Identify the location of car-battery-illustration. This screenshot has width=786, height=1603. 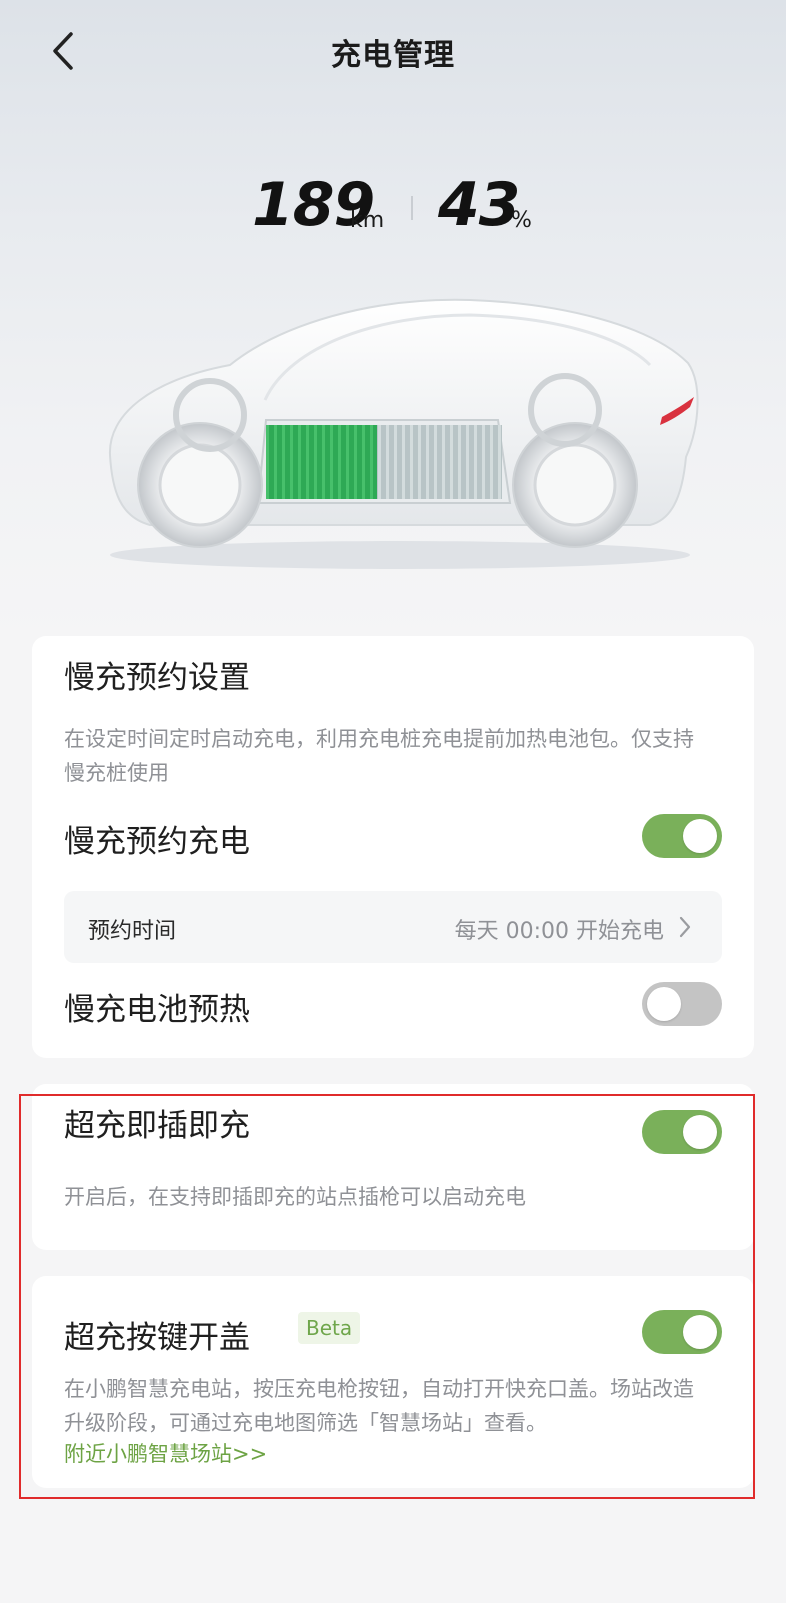
(403, 433).